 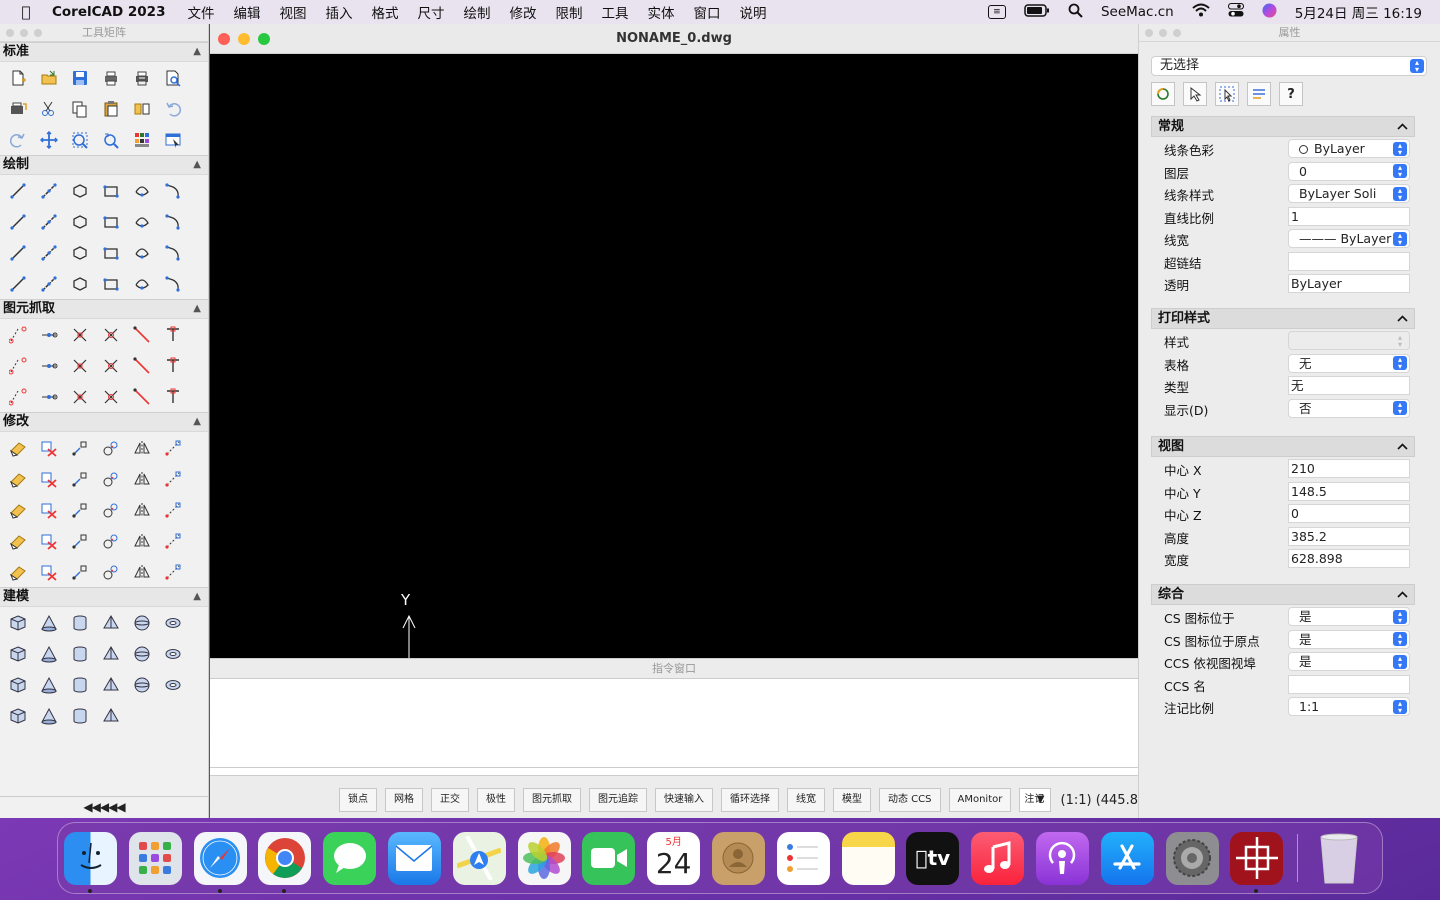 What do you see at coordinates (104, 52) in the screenshot?
I see `section-header-standard: 标准 ▲` at bounding box center [104, 52].